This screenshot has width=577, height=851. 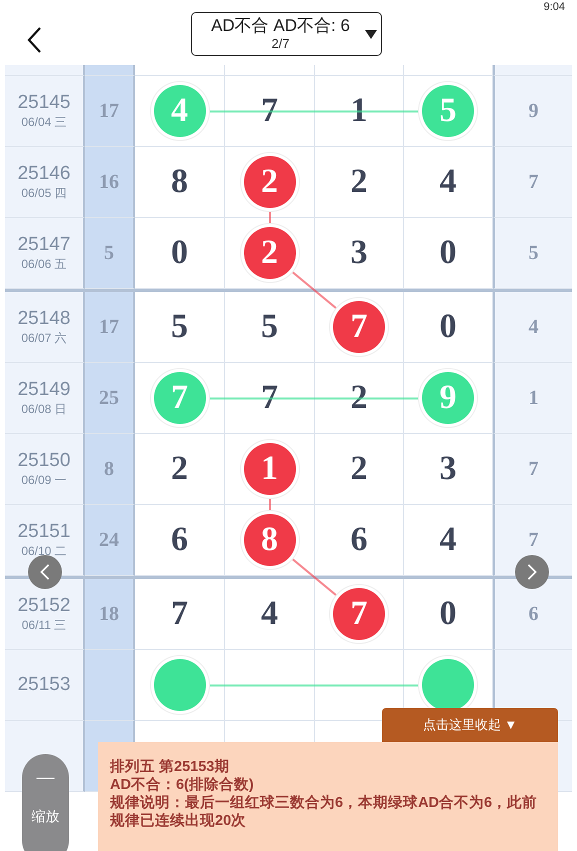 What do you see at coordinates (44, 625) in the screenshot?
I see `draw-date: 06/11 三` at bounding box center [44, 625].